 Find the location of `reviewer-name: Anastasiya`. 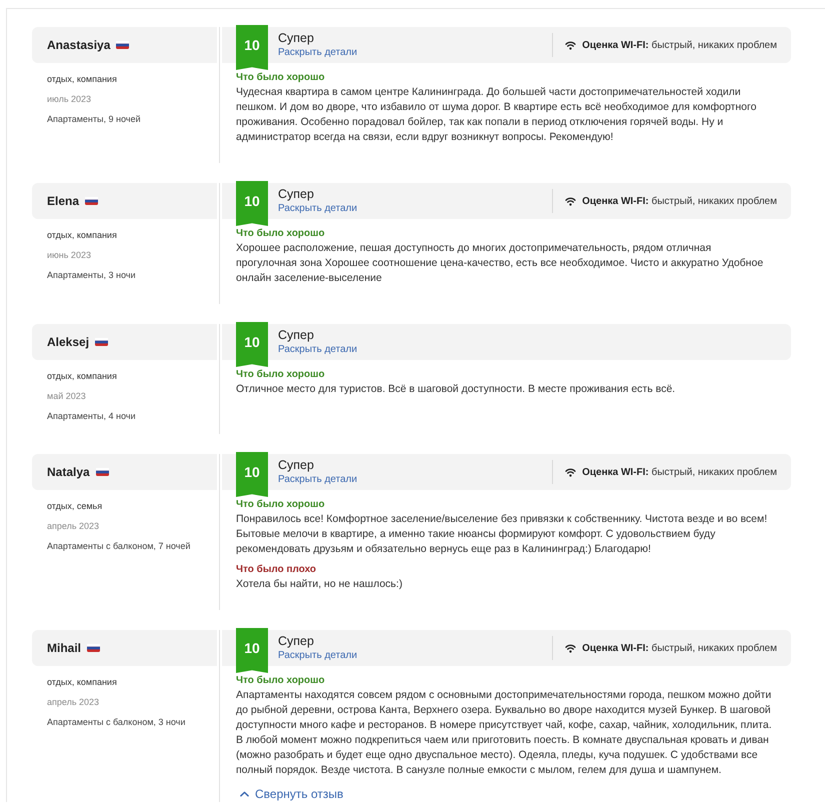

reviewer-name: Anastasiya is located at coordinates (78, 45).